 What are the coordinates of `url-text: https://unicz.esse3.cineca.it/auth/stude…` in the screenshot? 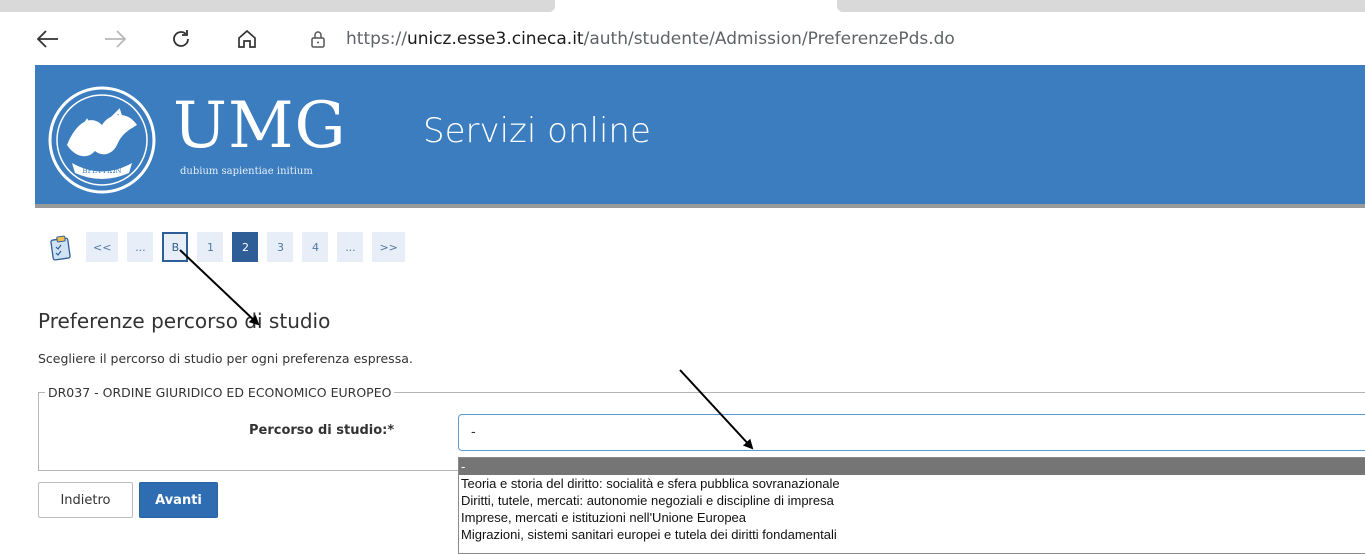 It's located at (650, 39).